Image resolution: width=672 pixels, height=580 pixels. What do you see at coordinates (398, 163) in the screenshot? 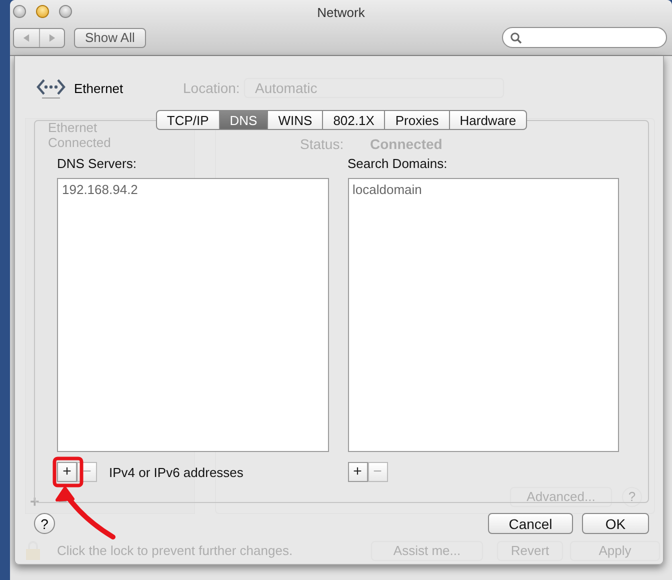
I see `list-label: Search Domains:` at bounding box center [398, 163].